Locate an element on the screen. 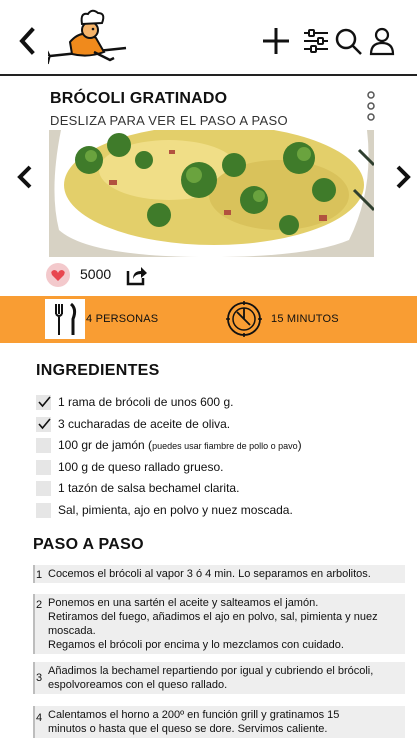 The image size is (417, 748). ingredient-text: 100 g de queso rallado grueso. is located at coordinates (141, 466).